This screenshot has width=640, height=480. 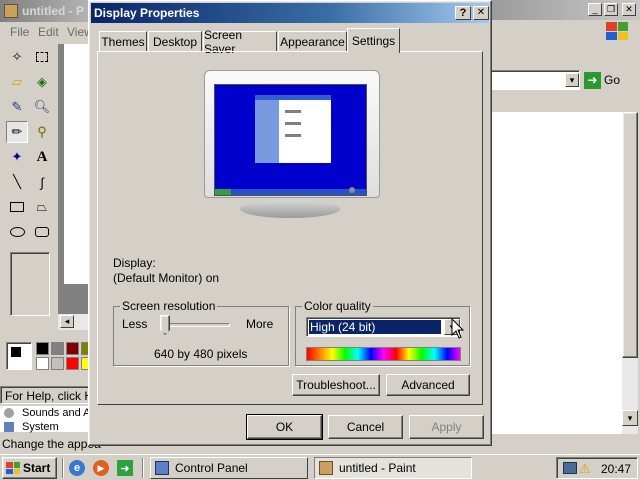 I want to click on tab-themes: Themes, so click(x=123, y=41).